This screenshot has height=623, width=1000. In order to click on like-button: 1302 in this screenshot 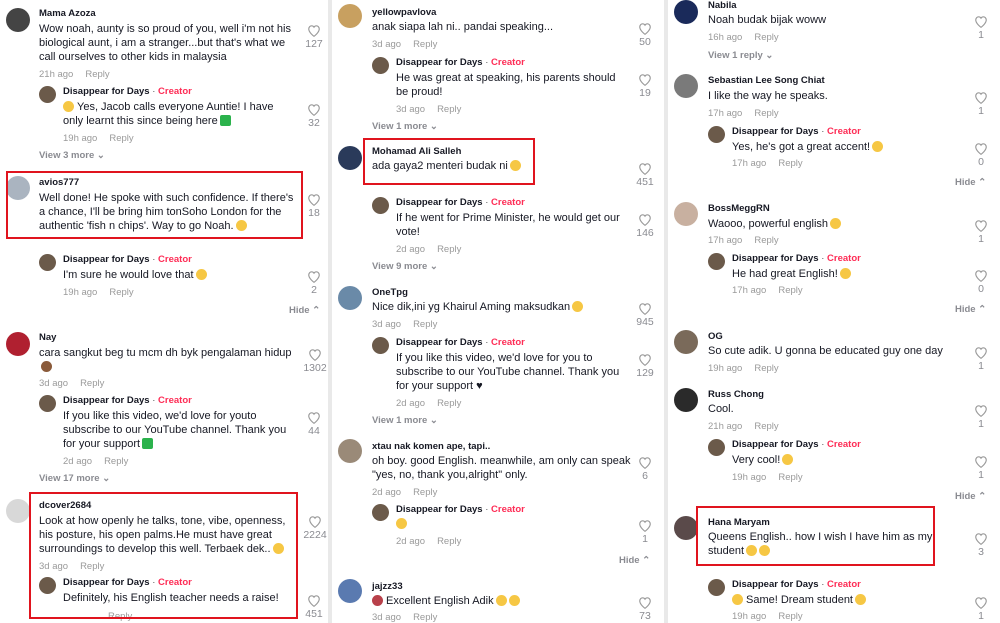, I will do `click(315, 361)`.